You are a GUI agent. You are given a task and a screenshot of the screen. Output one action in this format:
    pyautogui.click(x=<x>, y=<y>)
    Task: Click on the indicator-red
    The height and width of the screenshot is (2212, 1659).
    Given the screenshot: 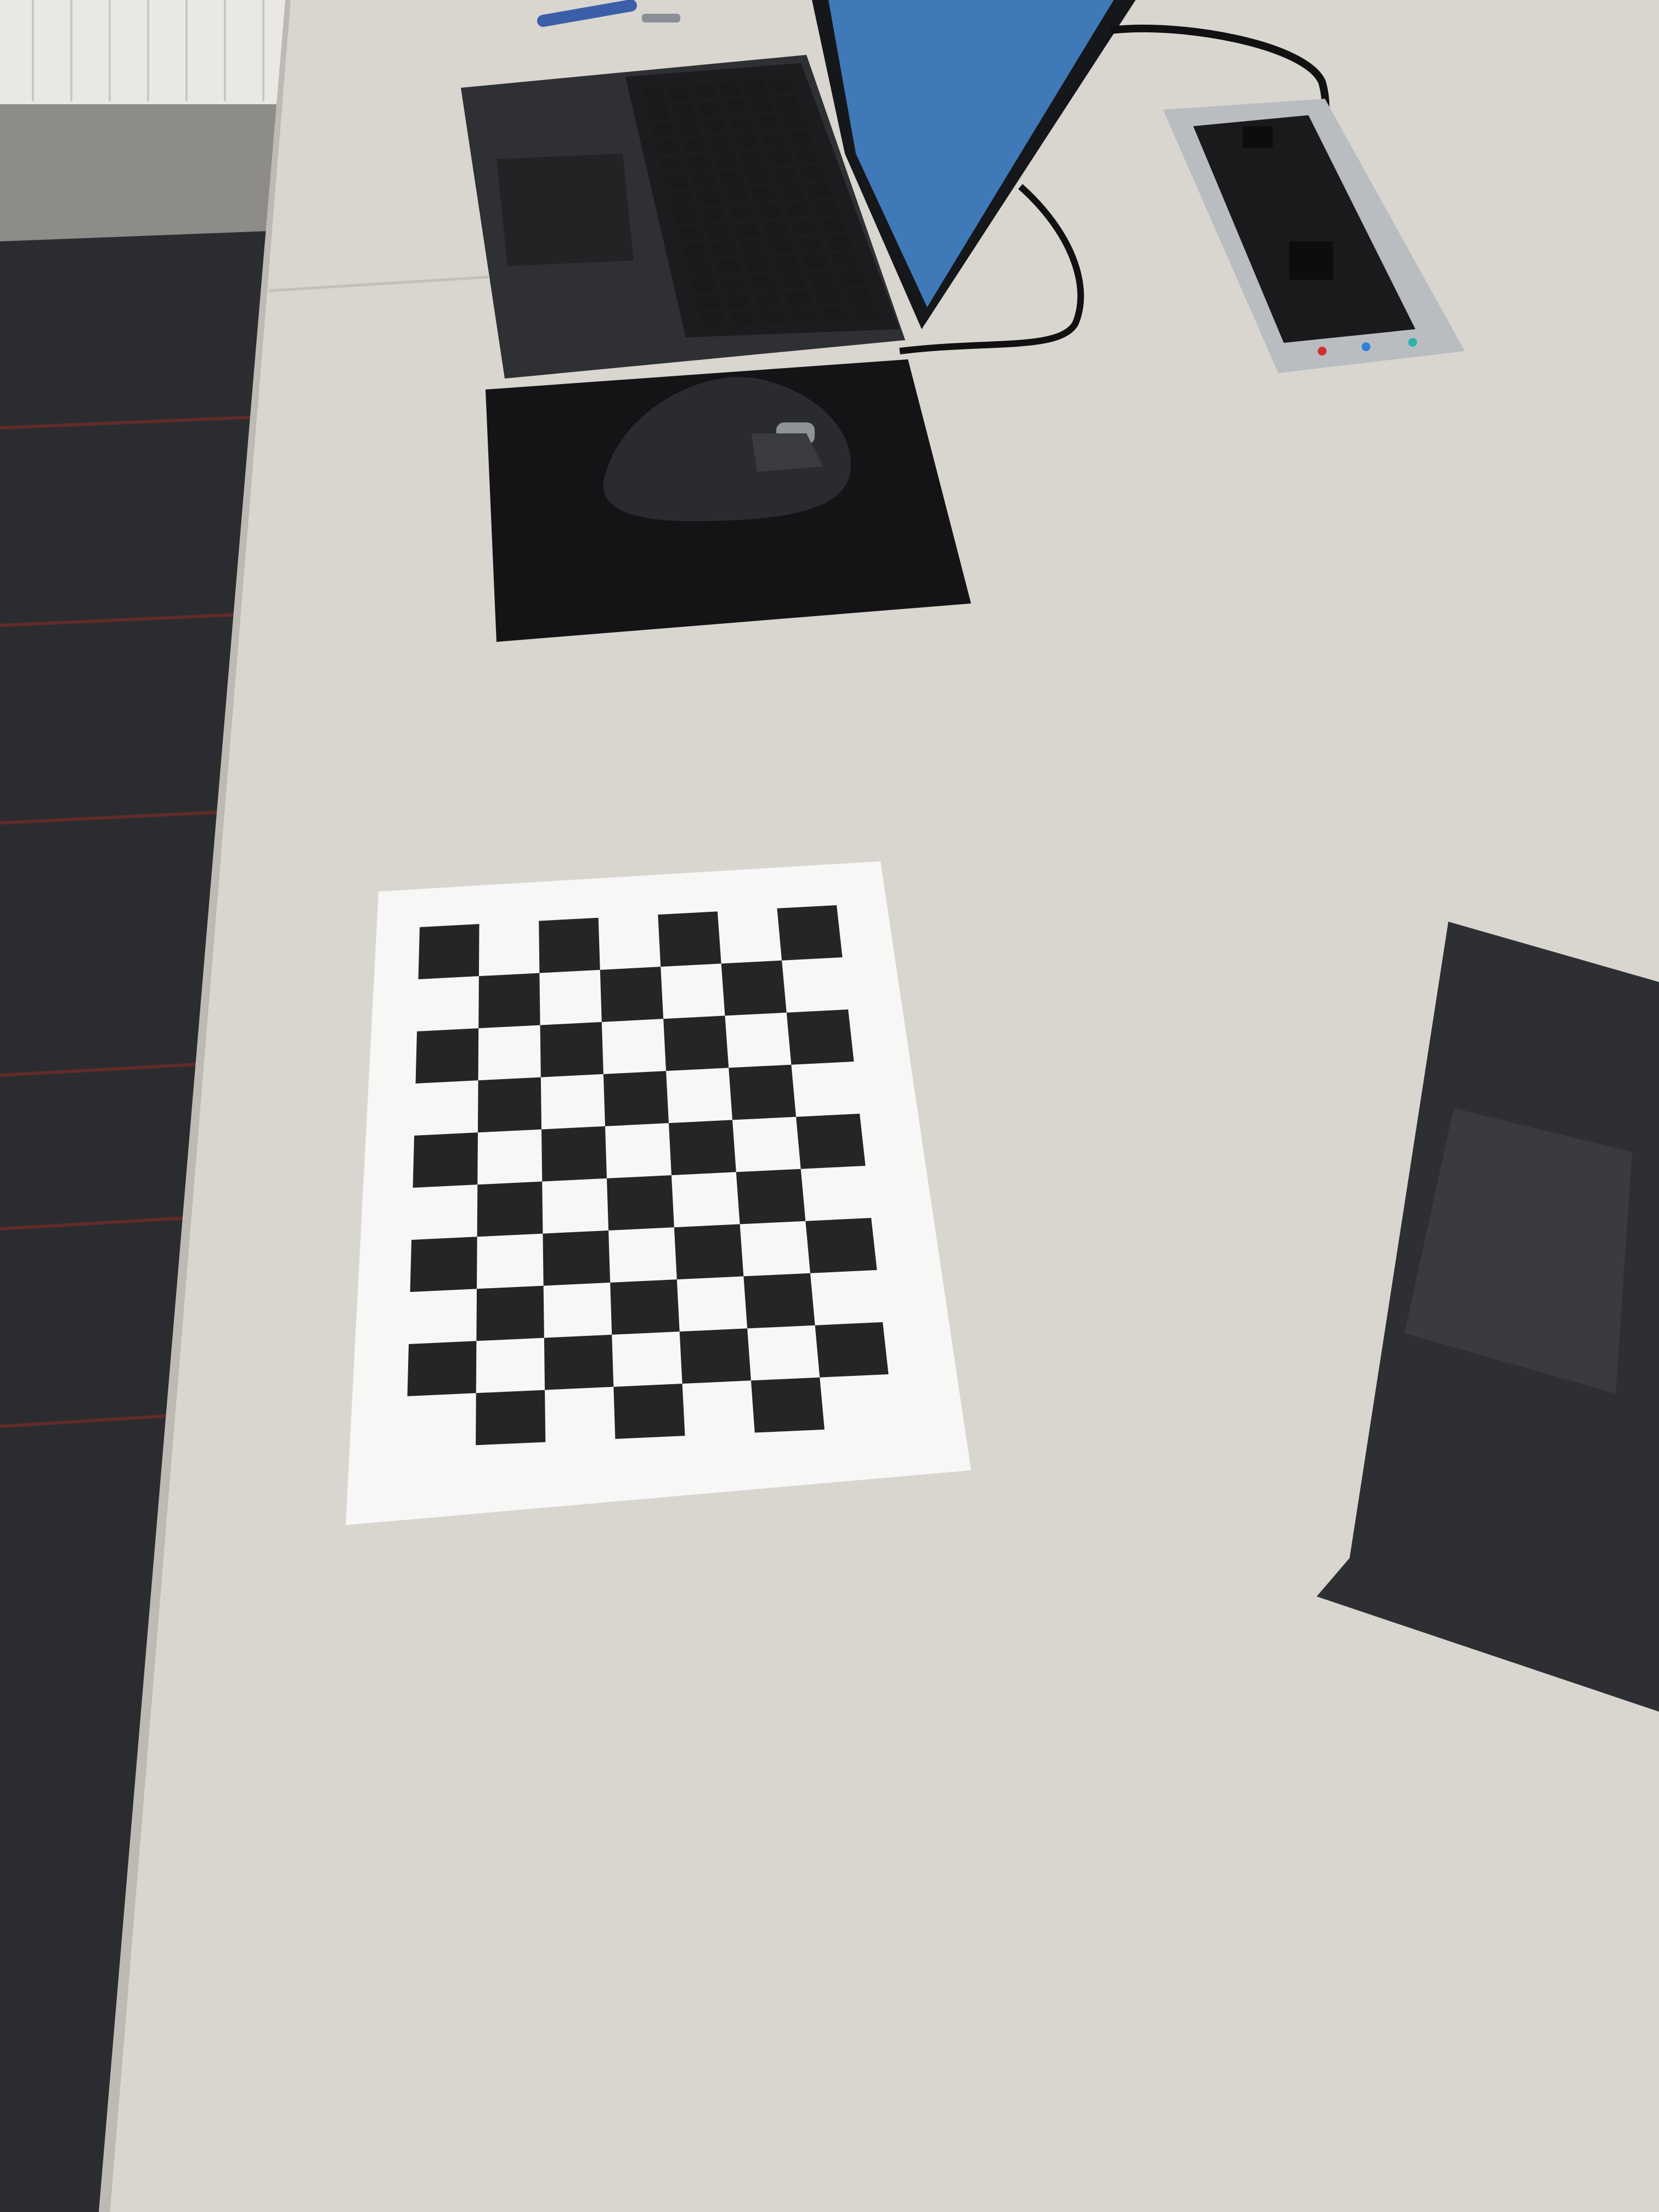 What is the action you would take?
    pyautogui.click(x=1322, y=351)
    